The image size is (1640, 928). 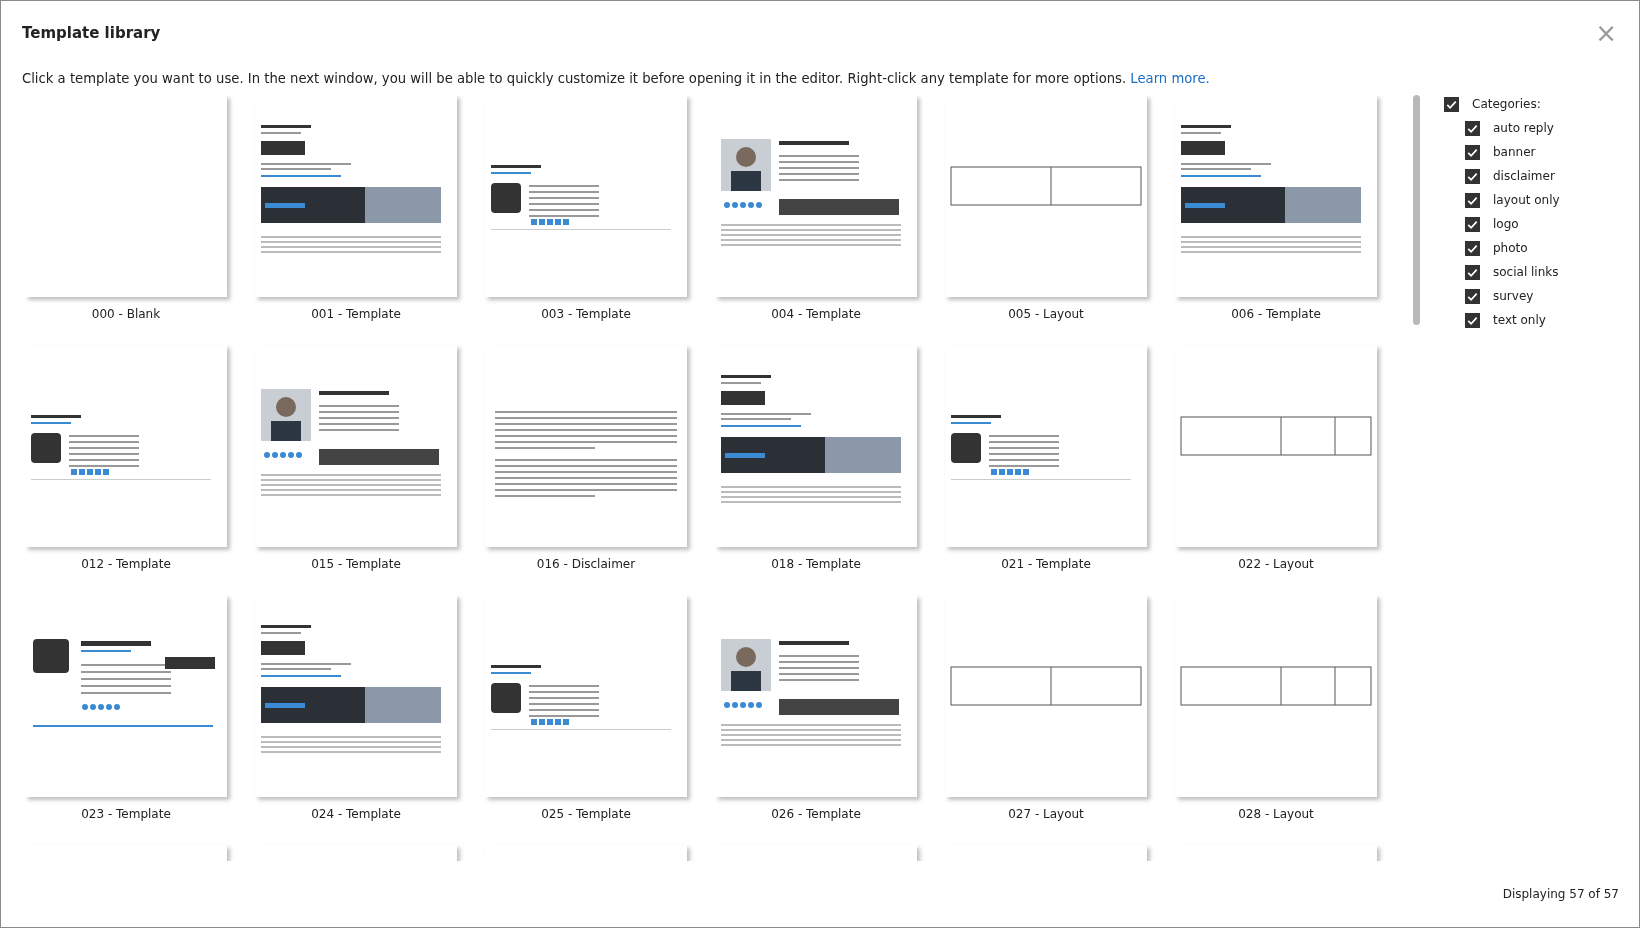 What do you see at coordinates (586, 814) in the screenshot?
I see `template-name: 025 - Template` at bounding box center [586, 814].